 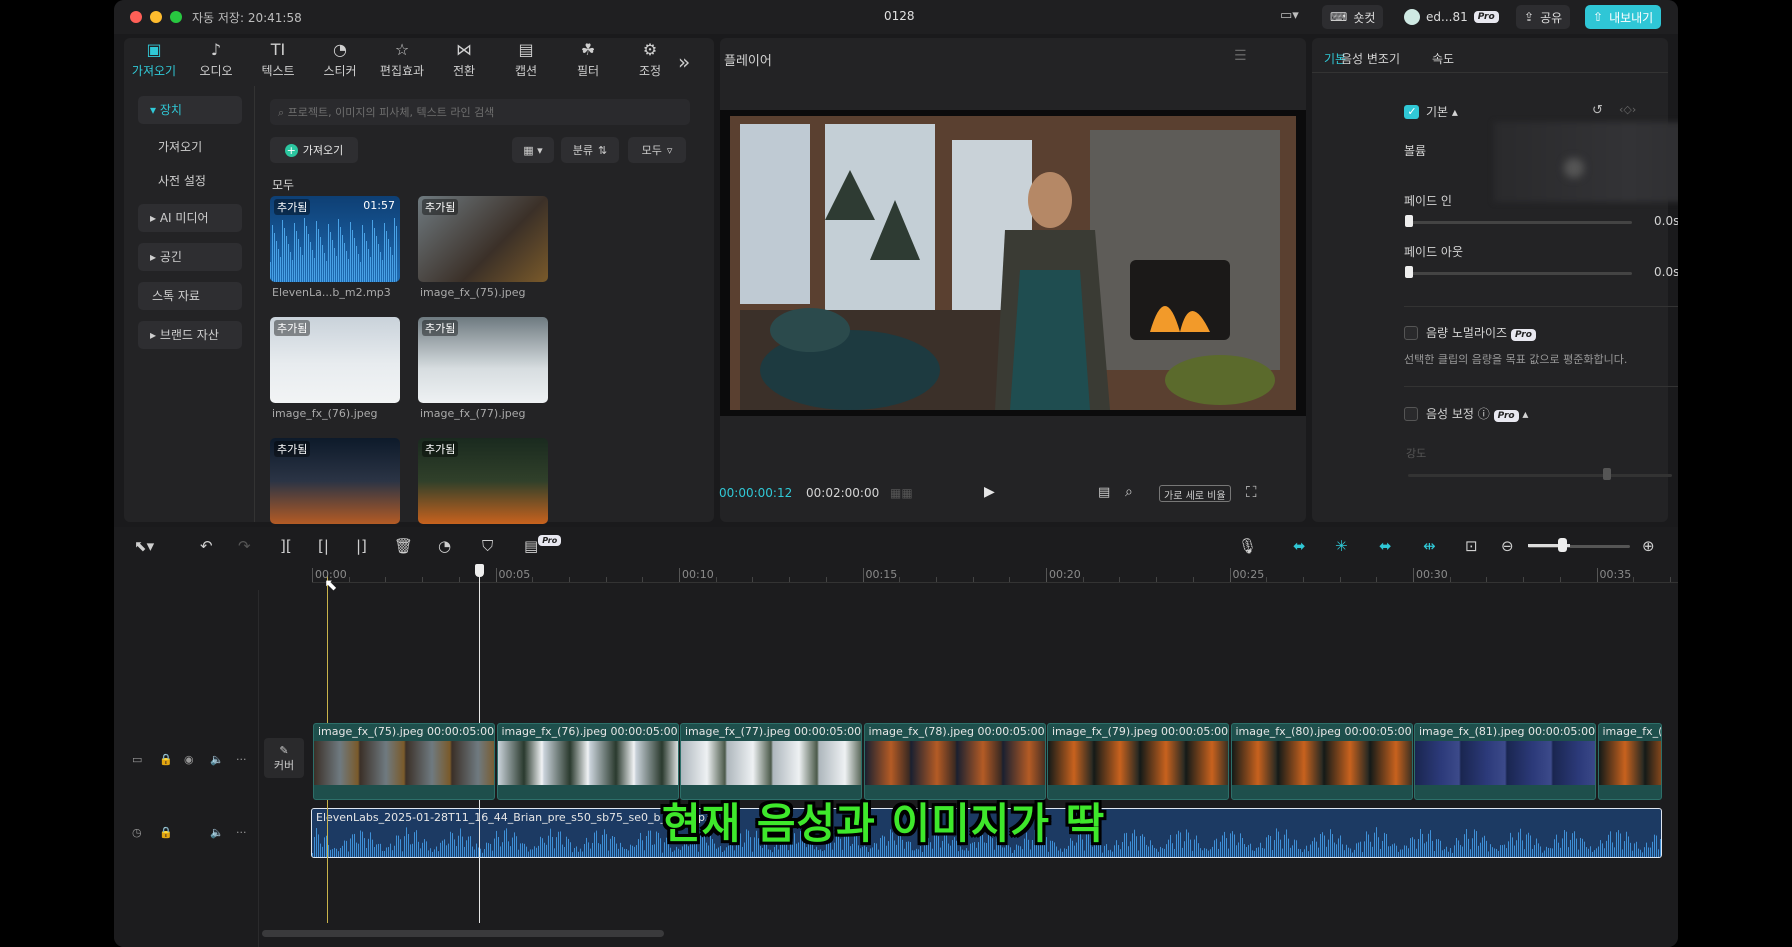 I want to click on video-clip: image_fx_(77).jpeg 00:00:05:00, so click(x=771, y=761).